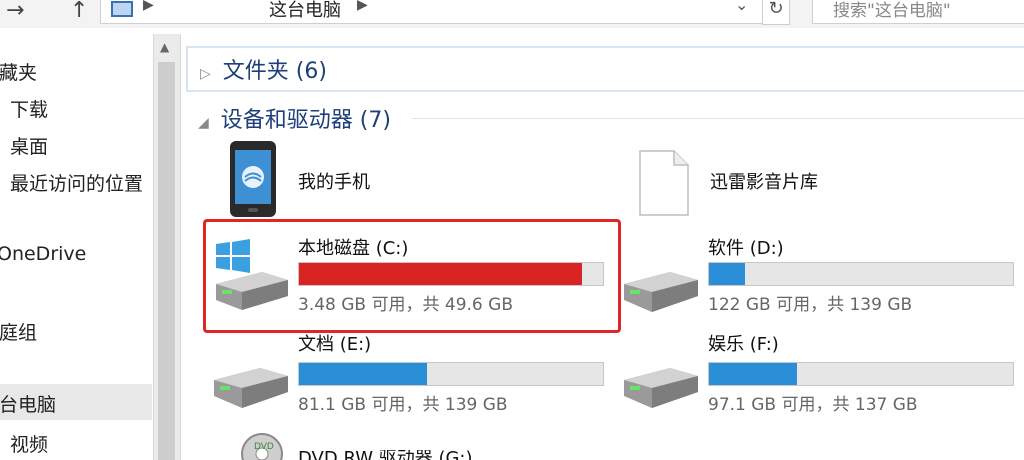  What do you see at coordinates (334, 343) in the screenshot?
I see `drive-name: 文档 (E:)` at bounding box center [334, 343].